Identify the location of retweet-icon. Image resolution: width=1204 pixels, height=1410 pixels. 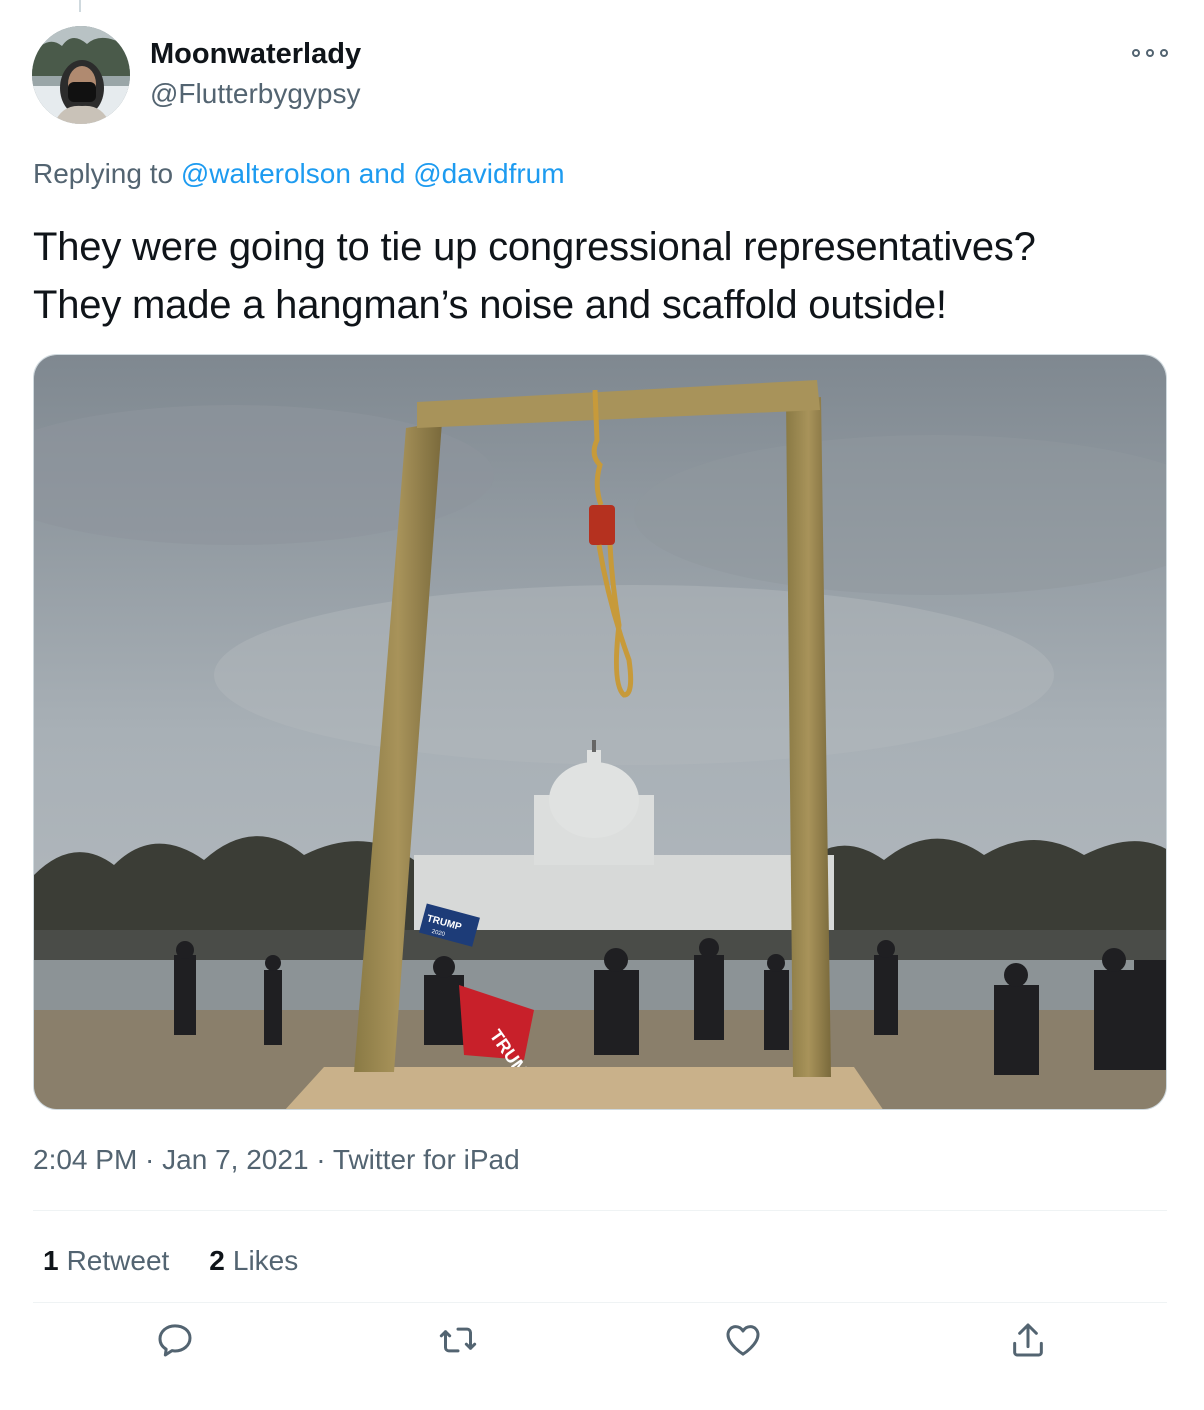
(458, 1340).